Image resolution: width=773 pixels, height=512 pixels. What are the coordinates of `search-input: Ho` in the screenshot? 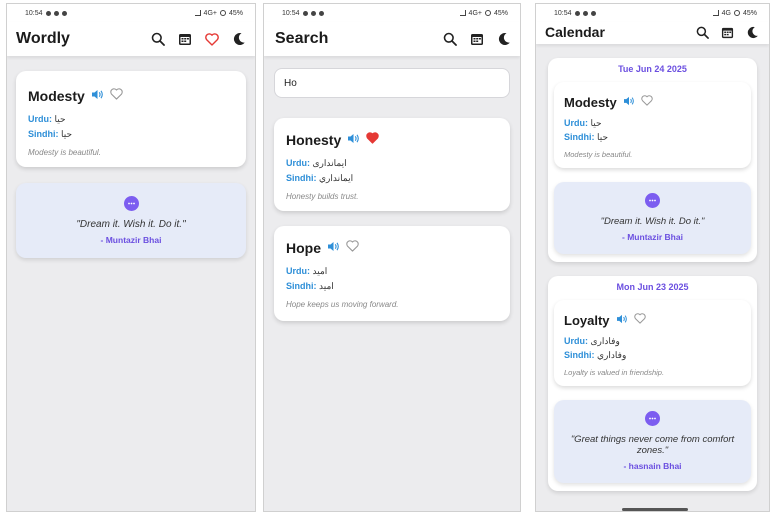 It's located at (392, 83).